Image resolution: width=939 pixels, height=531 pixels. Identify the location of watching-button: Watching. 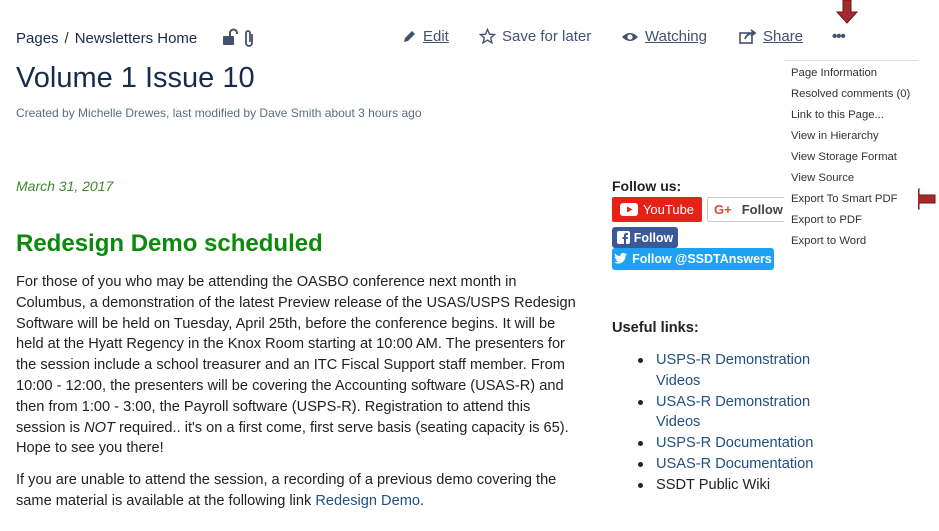
(664, 36).